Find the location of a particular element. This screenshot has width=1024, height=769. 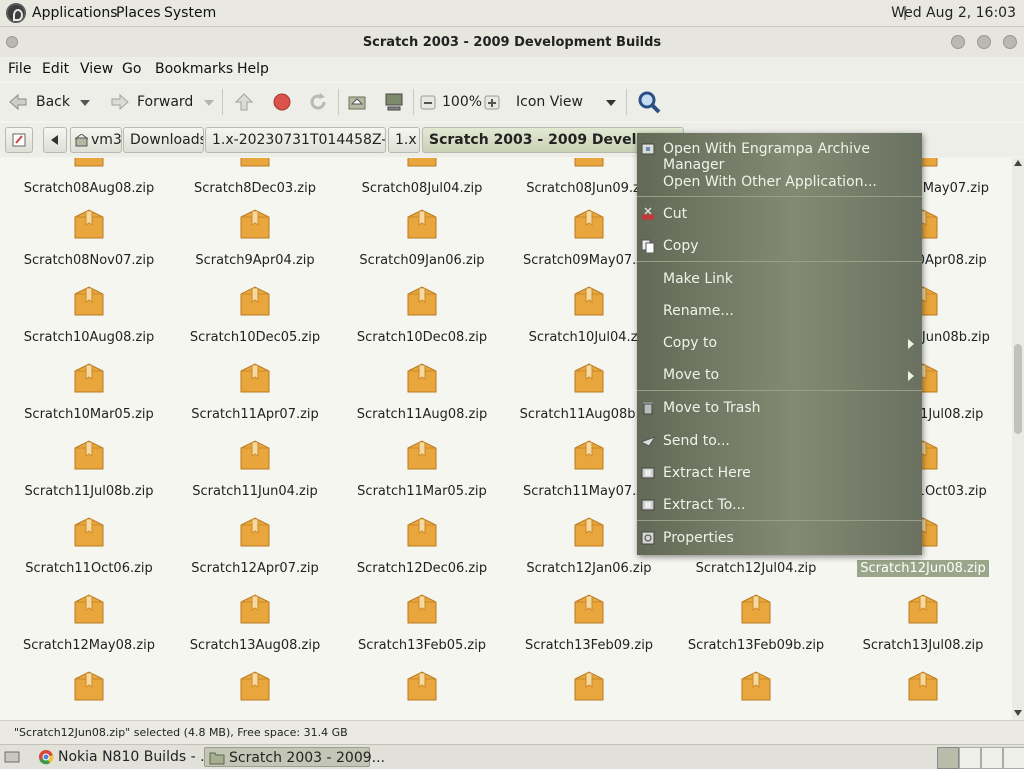

breadcrumb-label: Downloads is located at coordinates (167, 140).